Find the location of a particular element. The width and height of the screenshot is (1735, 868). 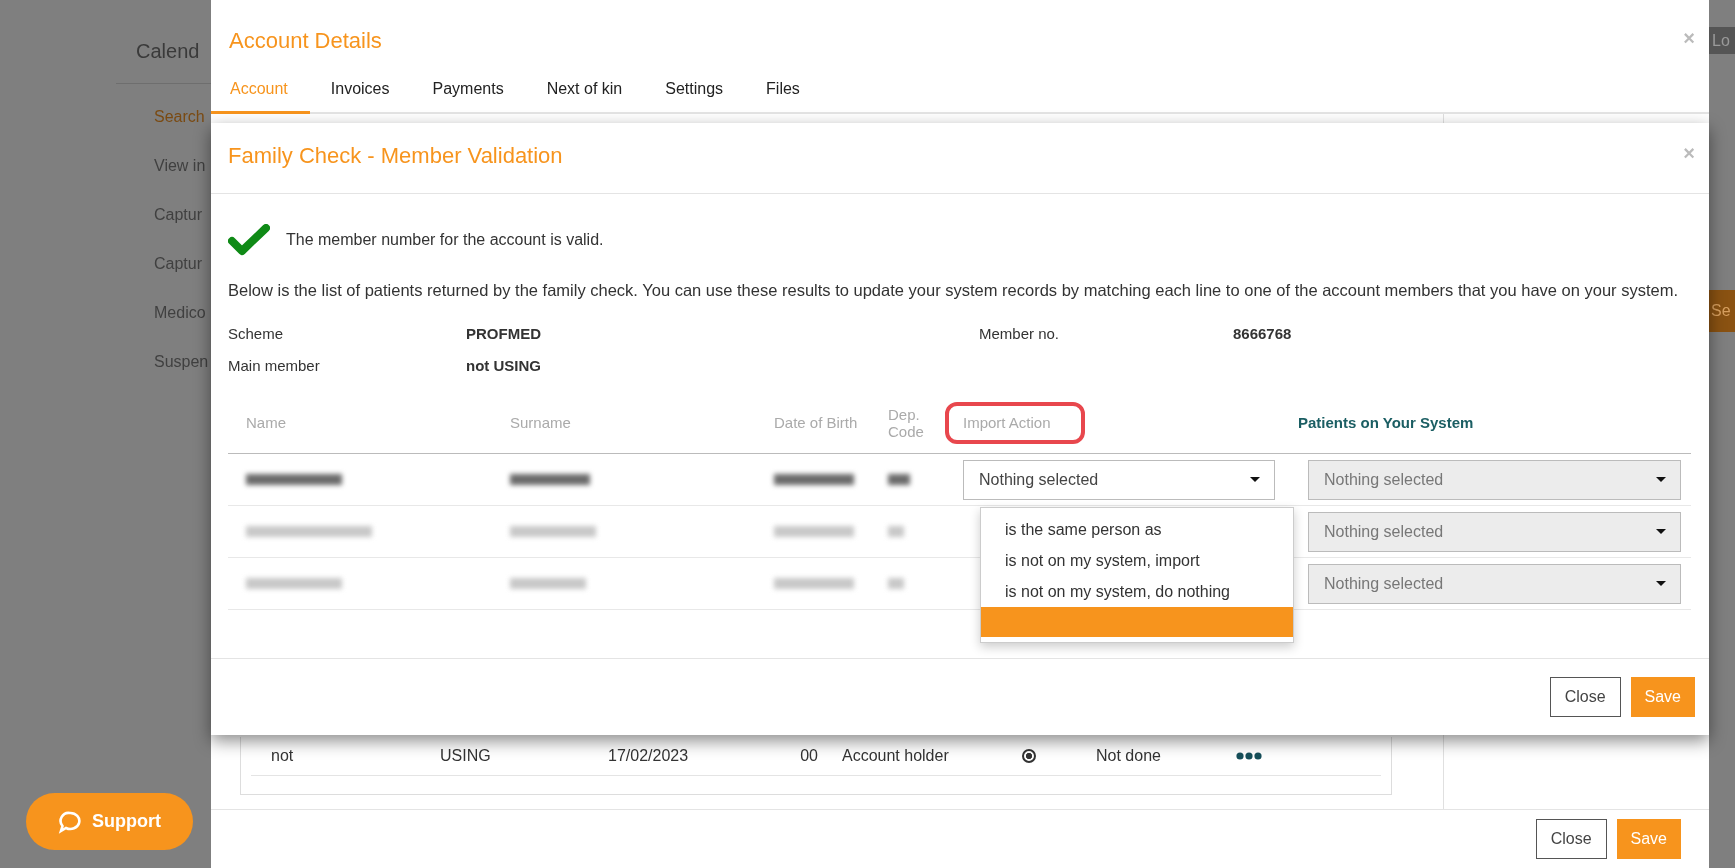

dialog-title: Family Check - Member Validation is located at coordinates (395, 156).